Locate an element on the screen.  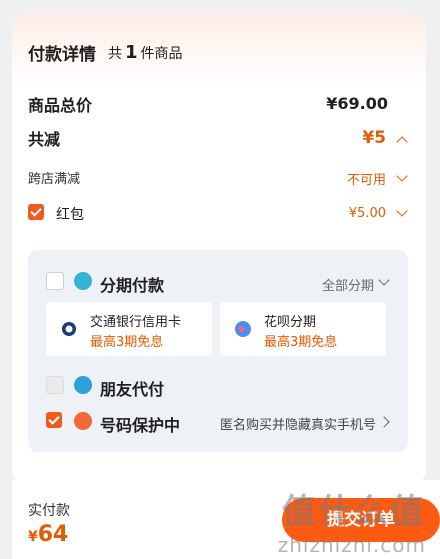
installment-checkbox is located at coordinates (55, 281).